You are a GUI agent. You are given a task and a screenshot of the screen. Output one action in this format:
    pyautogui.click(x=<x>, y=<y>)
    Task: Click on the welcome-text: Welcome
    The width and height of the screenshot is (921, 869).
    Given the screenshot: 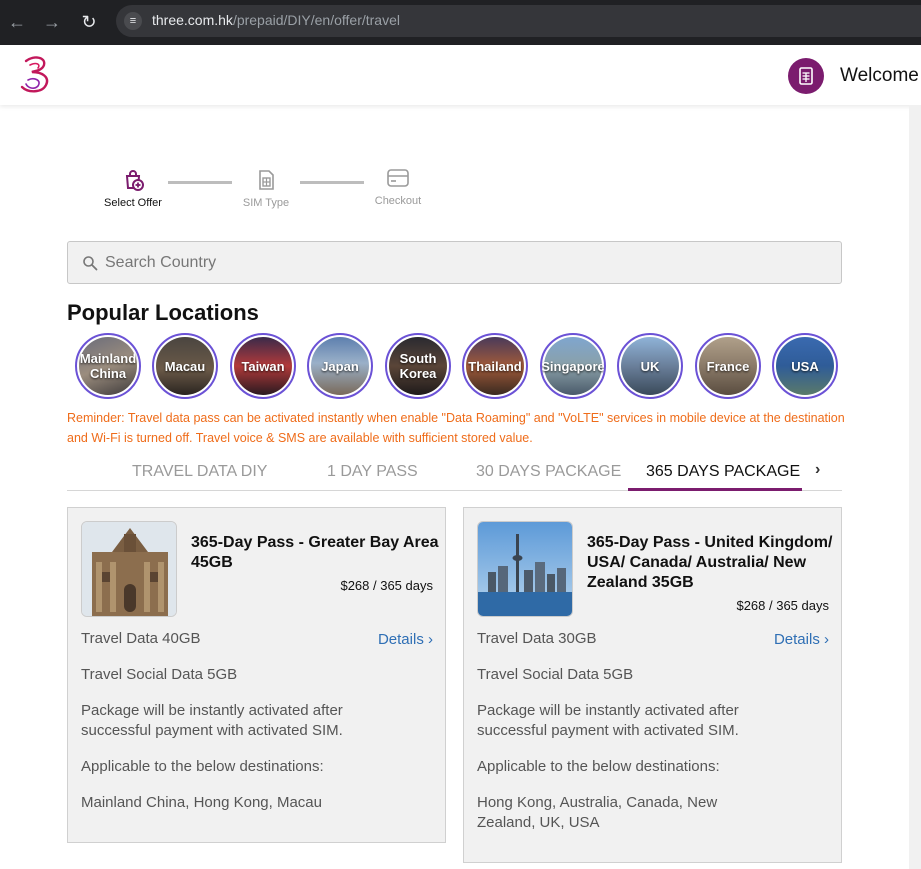 What is the action you would take?
    pyautogui.click(x=879, y=76)
    